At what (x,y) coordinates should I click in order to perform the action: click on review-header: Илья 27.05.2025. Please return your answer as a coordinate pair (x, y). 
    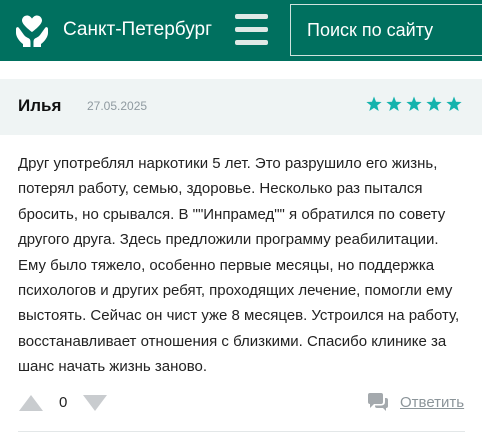
    Looking at the image, I should click on (241, 107).